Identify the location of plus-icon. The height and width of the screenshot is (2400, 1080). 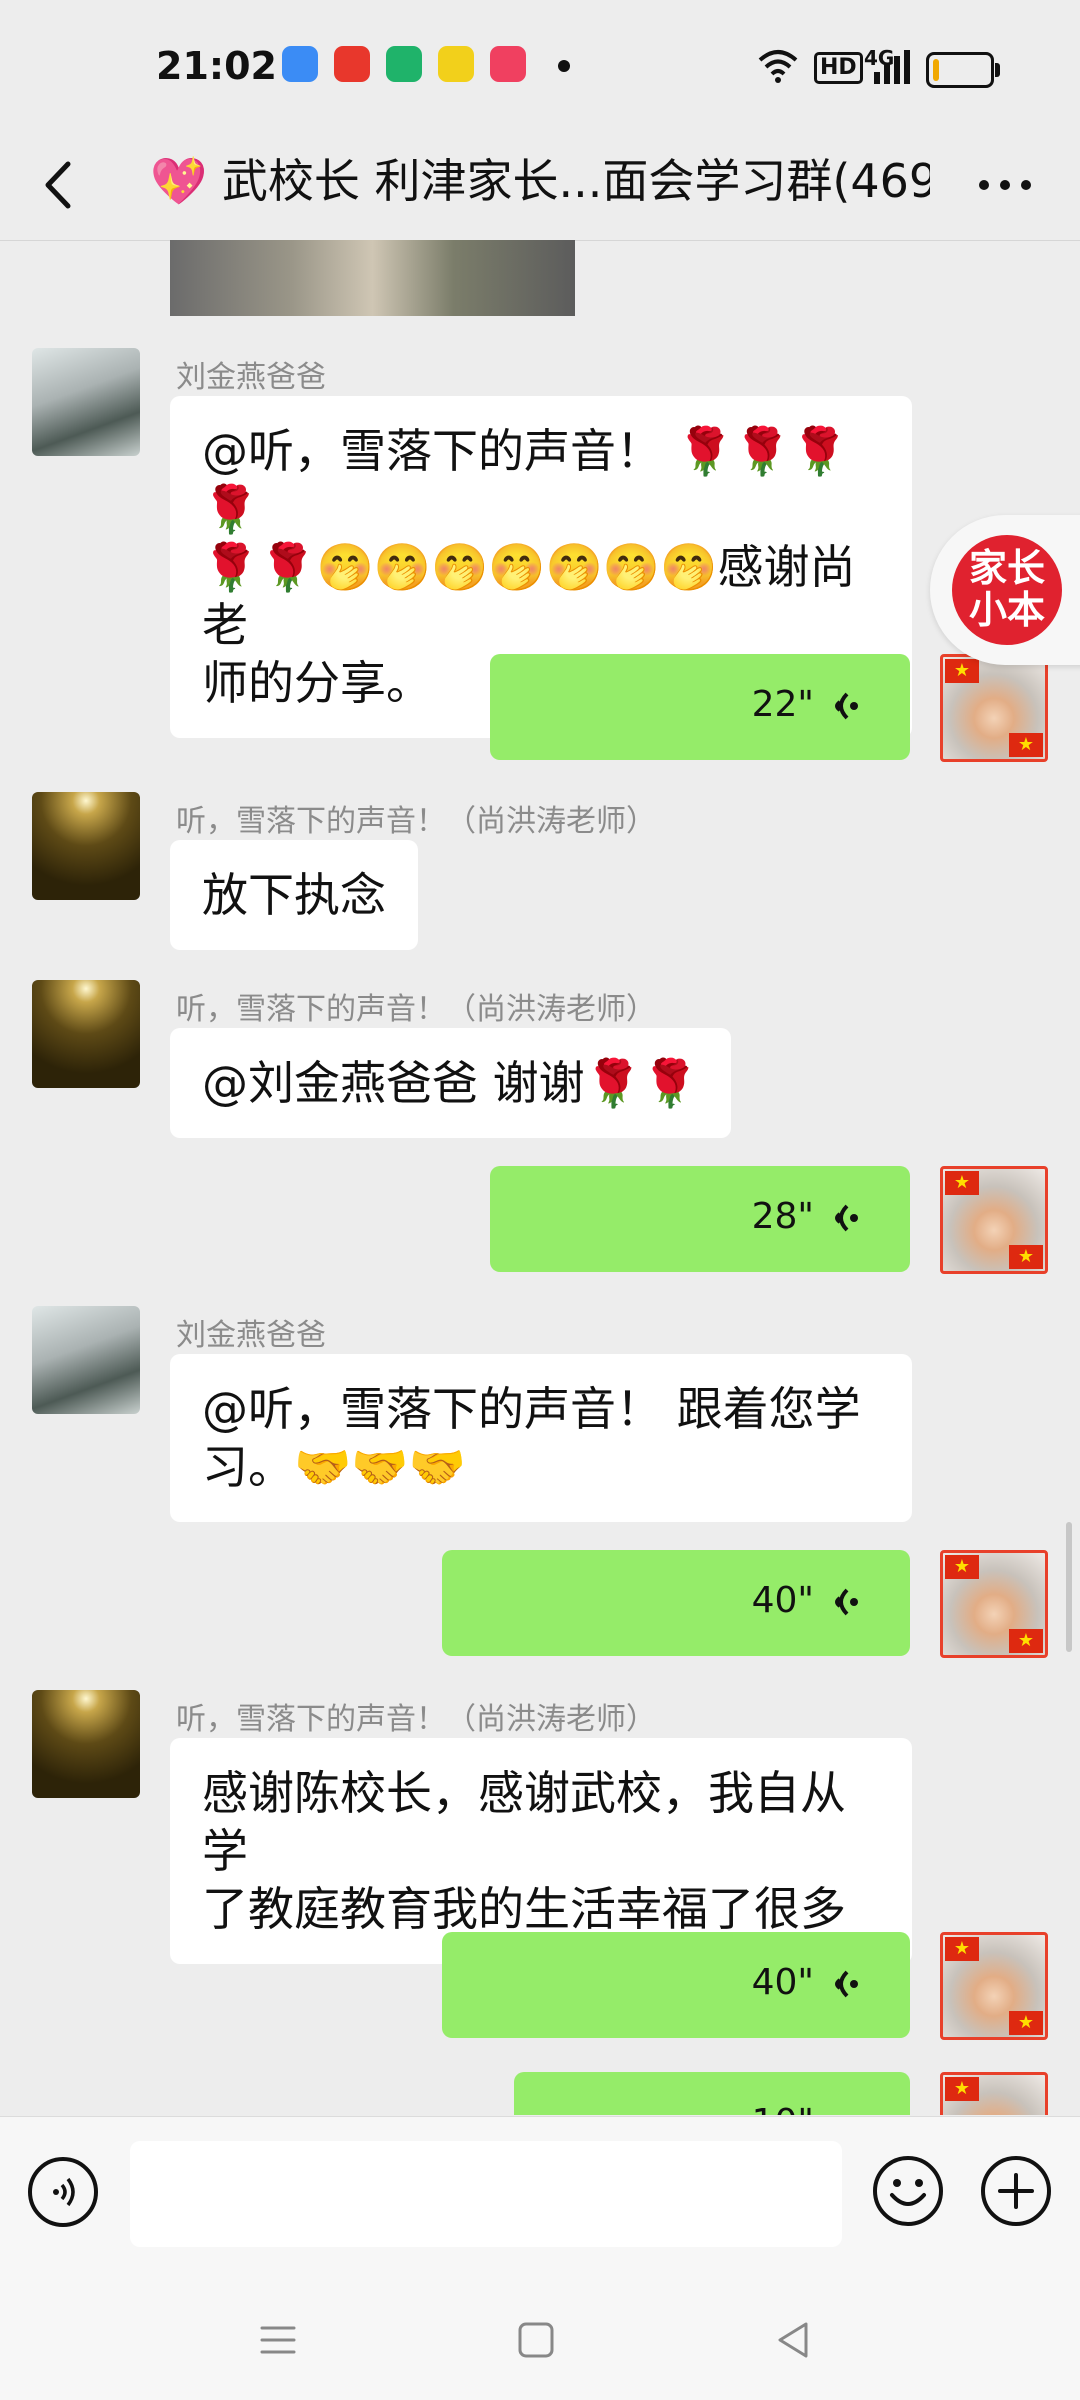
(1016, 2191).